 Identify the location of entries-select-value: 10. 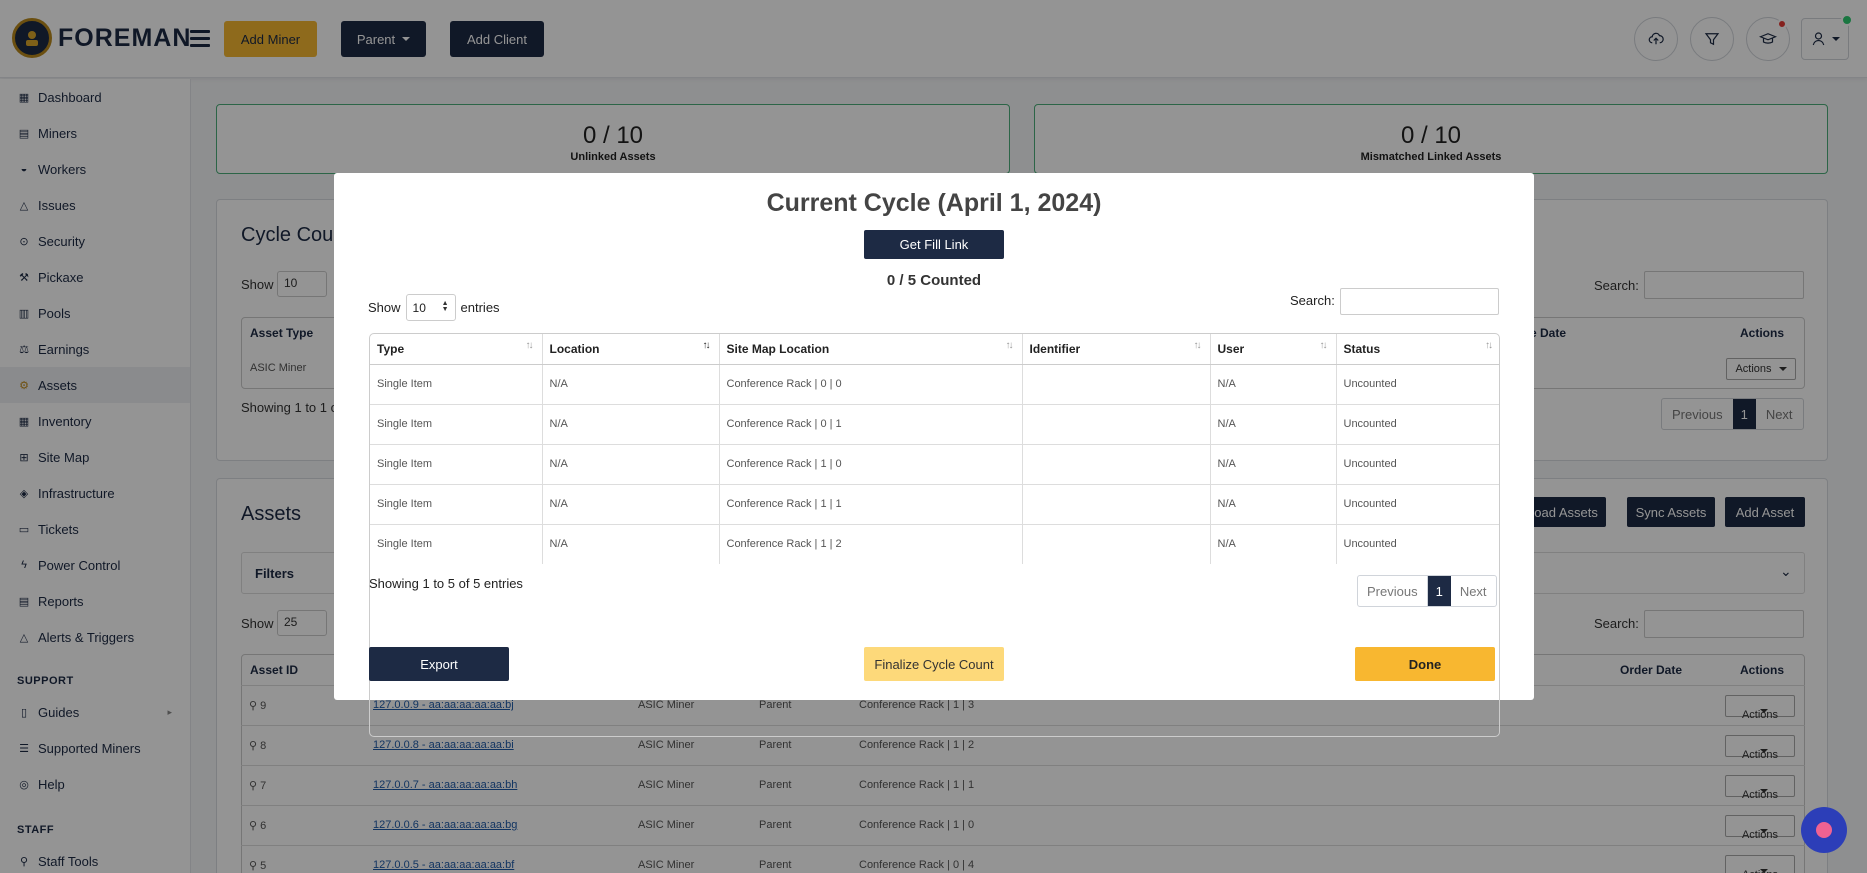
(419, 307).